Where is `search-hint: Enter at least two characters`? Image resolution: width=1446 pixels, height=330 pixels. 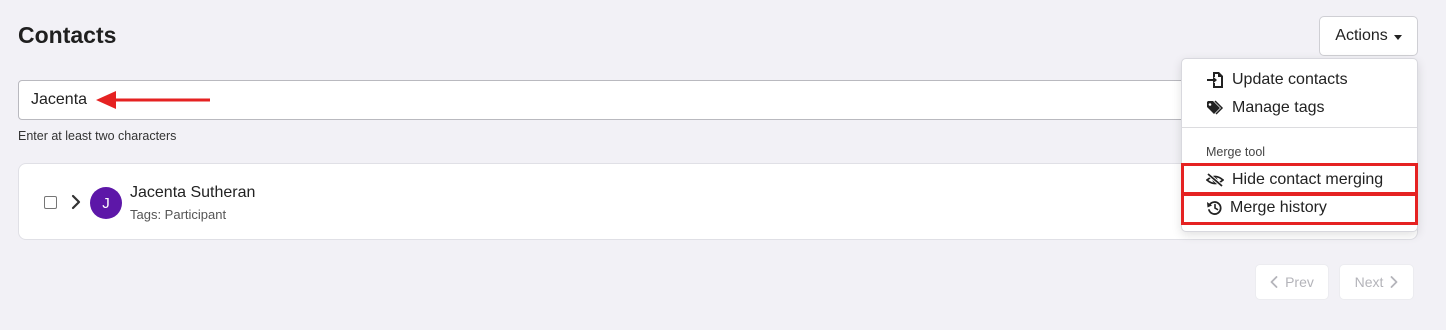
search-hint: Enter at least two characters is located at coordinates (97, 136).